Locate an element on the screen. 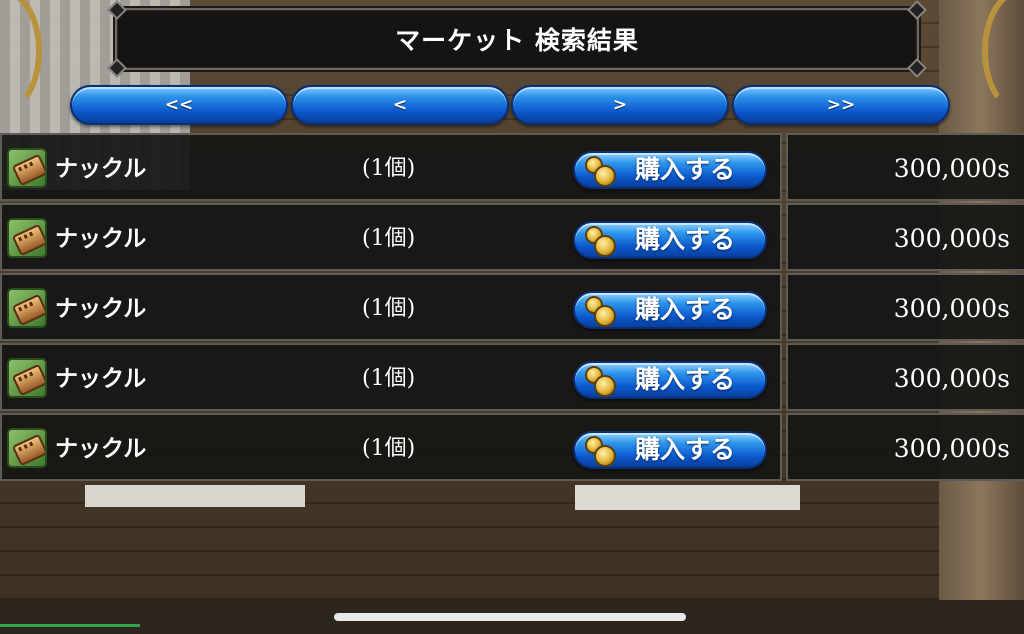 This screenshot has height=634, width=1024. last-page-button: >> is located at coordinates (841, 105).